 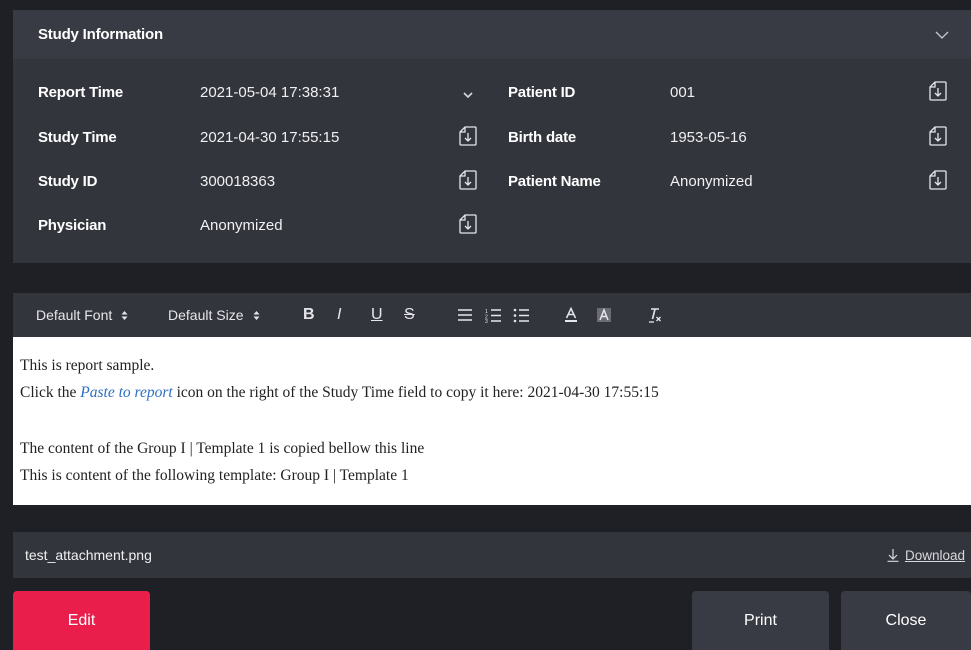 I want to click on study-info-header: Study Information, so click(x=492, y=34).